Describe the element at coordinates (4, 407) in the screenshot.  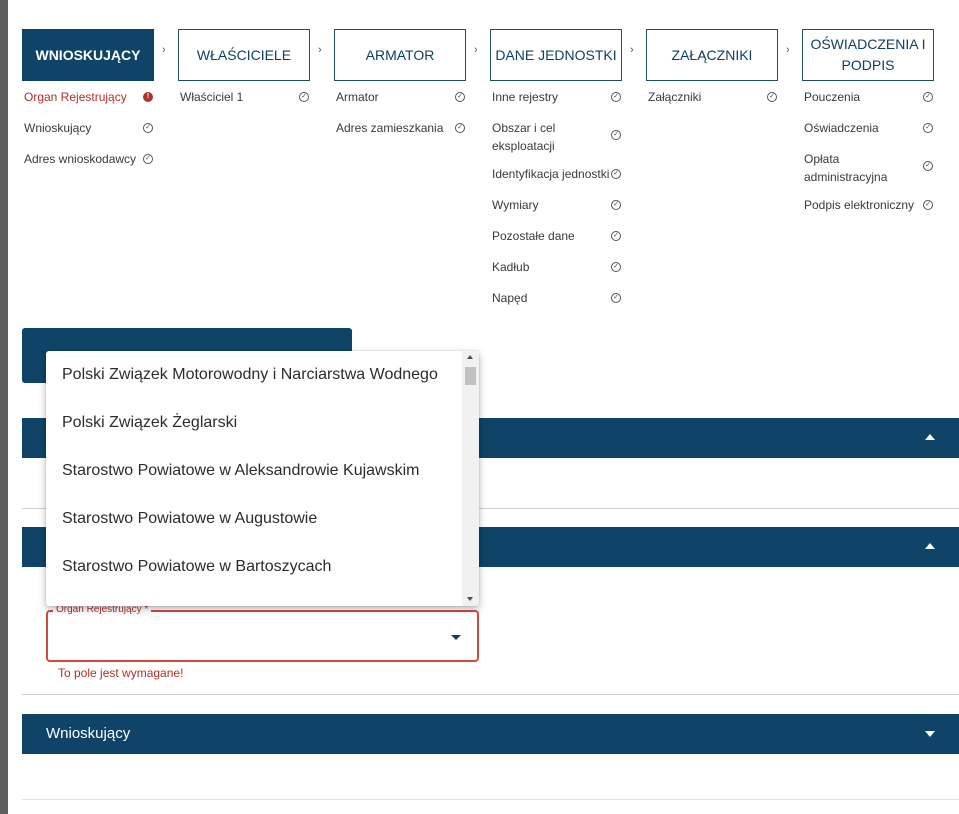
I see `left-edge-bar` at that location.